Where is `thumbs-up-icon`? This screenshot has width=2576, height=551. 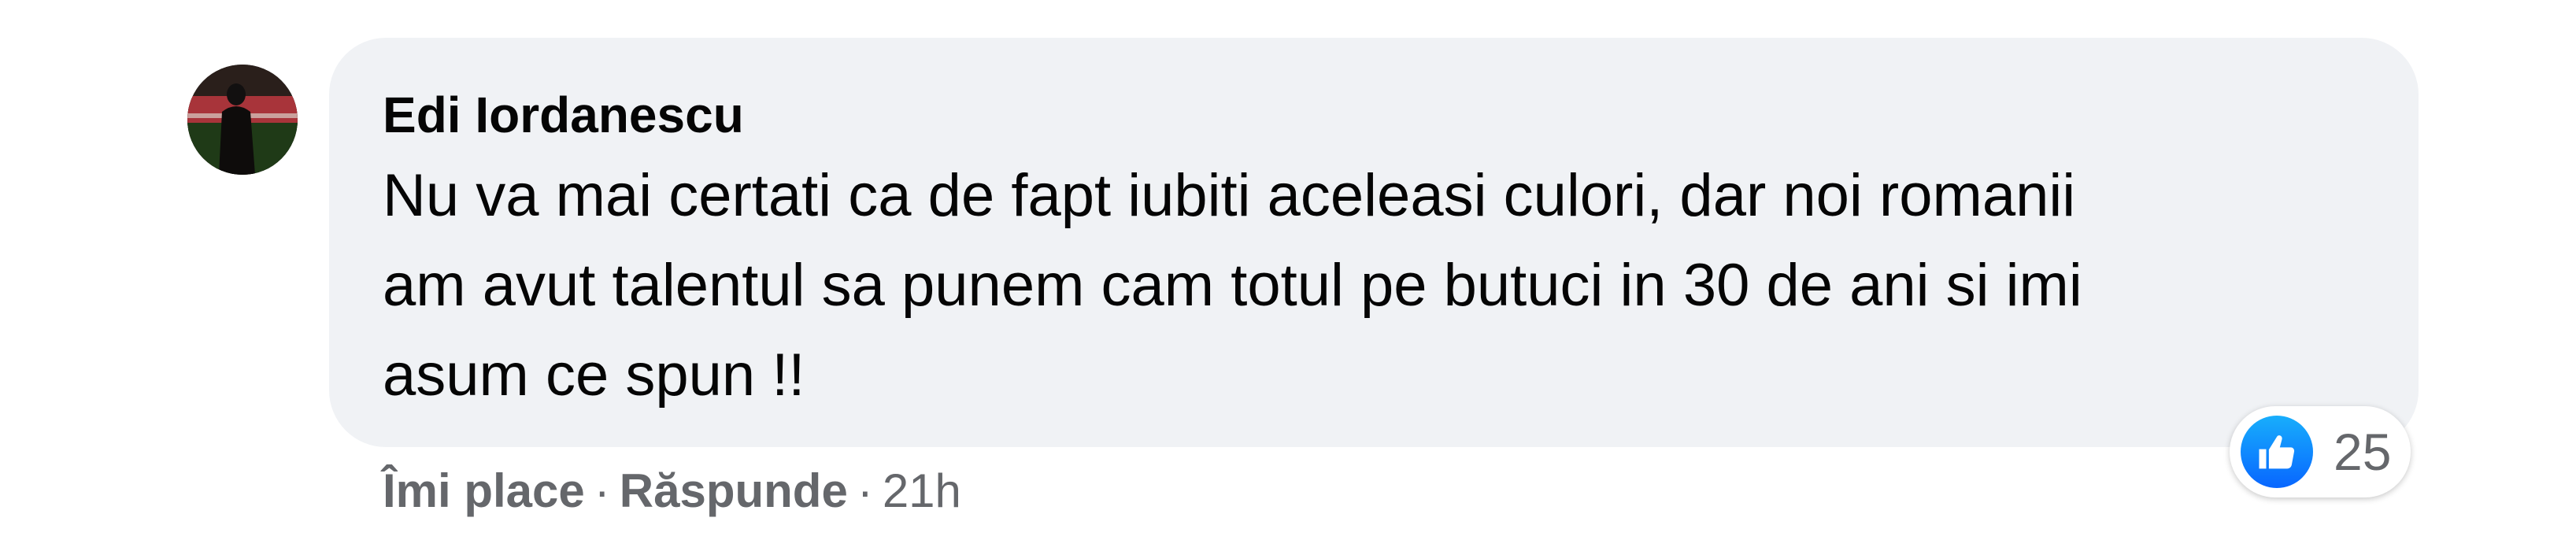 thumbs-up-icon is located at coordinates (2277, 452).